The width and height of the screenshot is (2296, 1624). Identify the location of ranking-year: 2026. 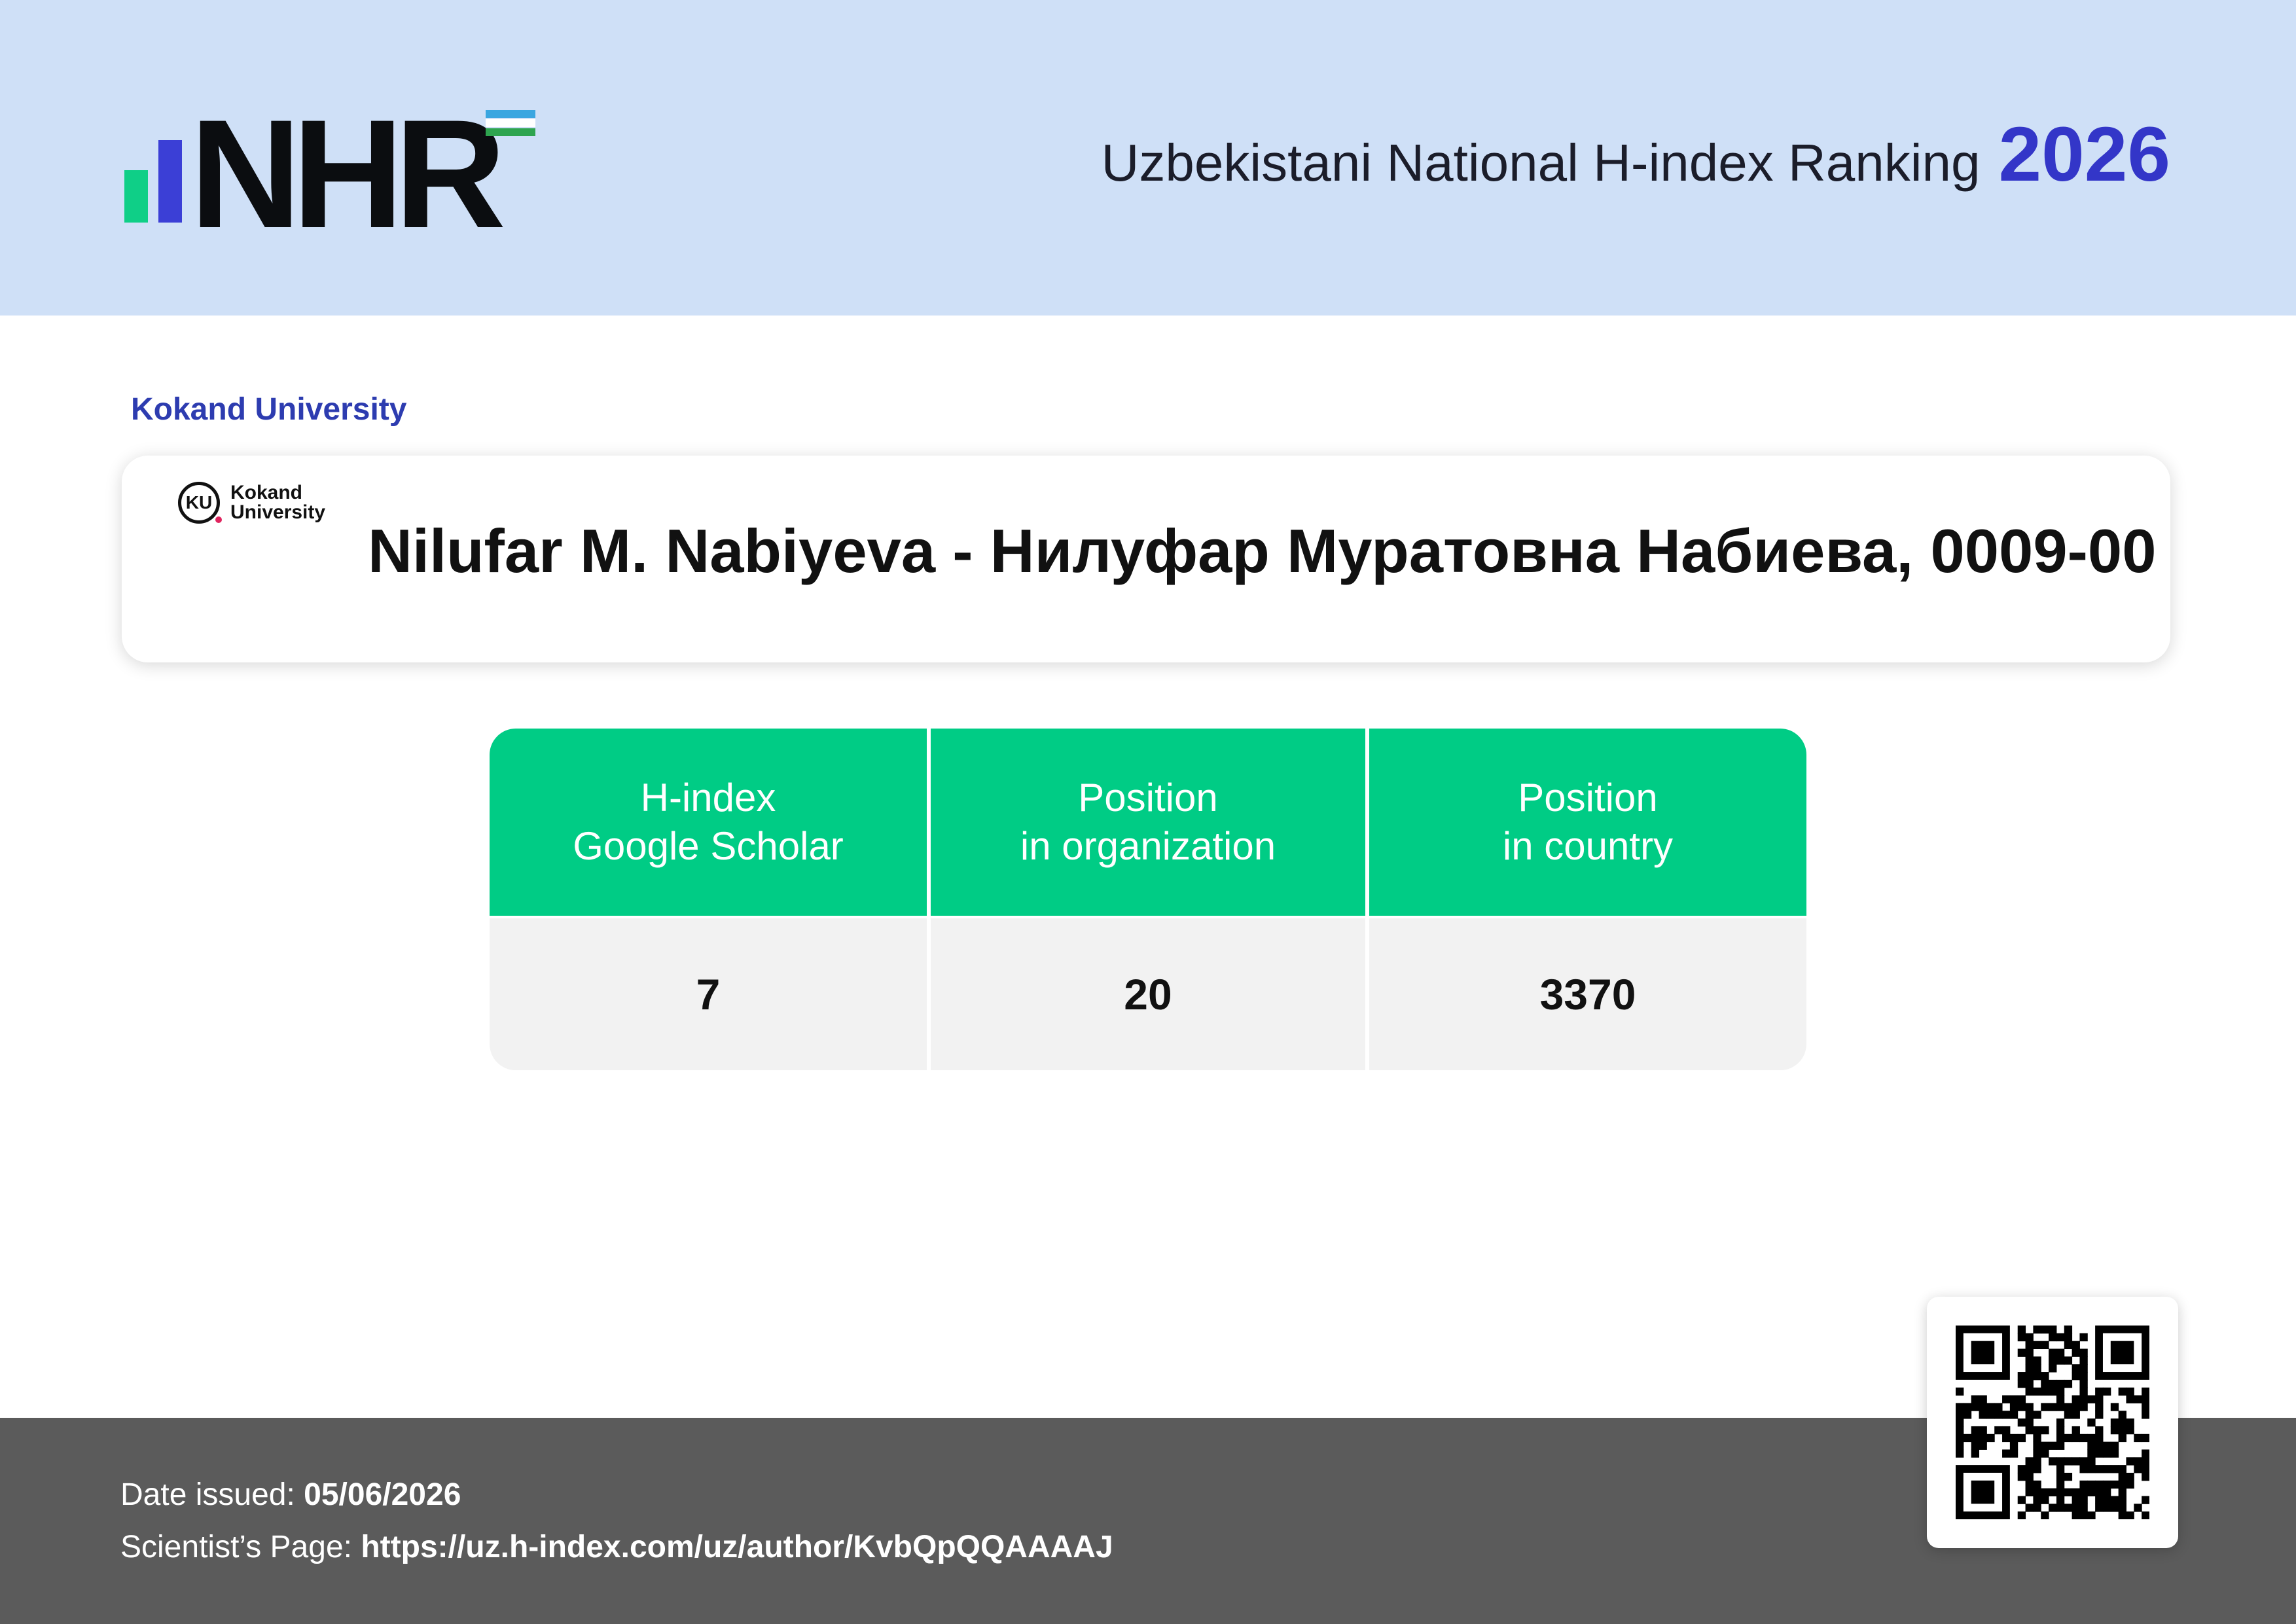
(2084, 154).